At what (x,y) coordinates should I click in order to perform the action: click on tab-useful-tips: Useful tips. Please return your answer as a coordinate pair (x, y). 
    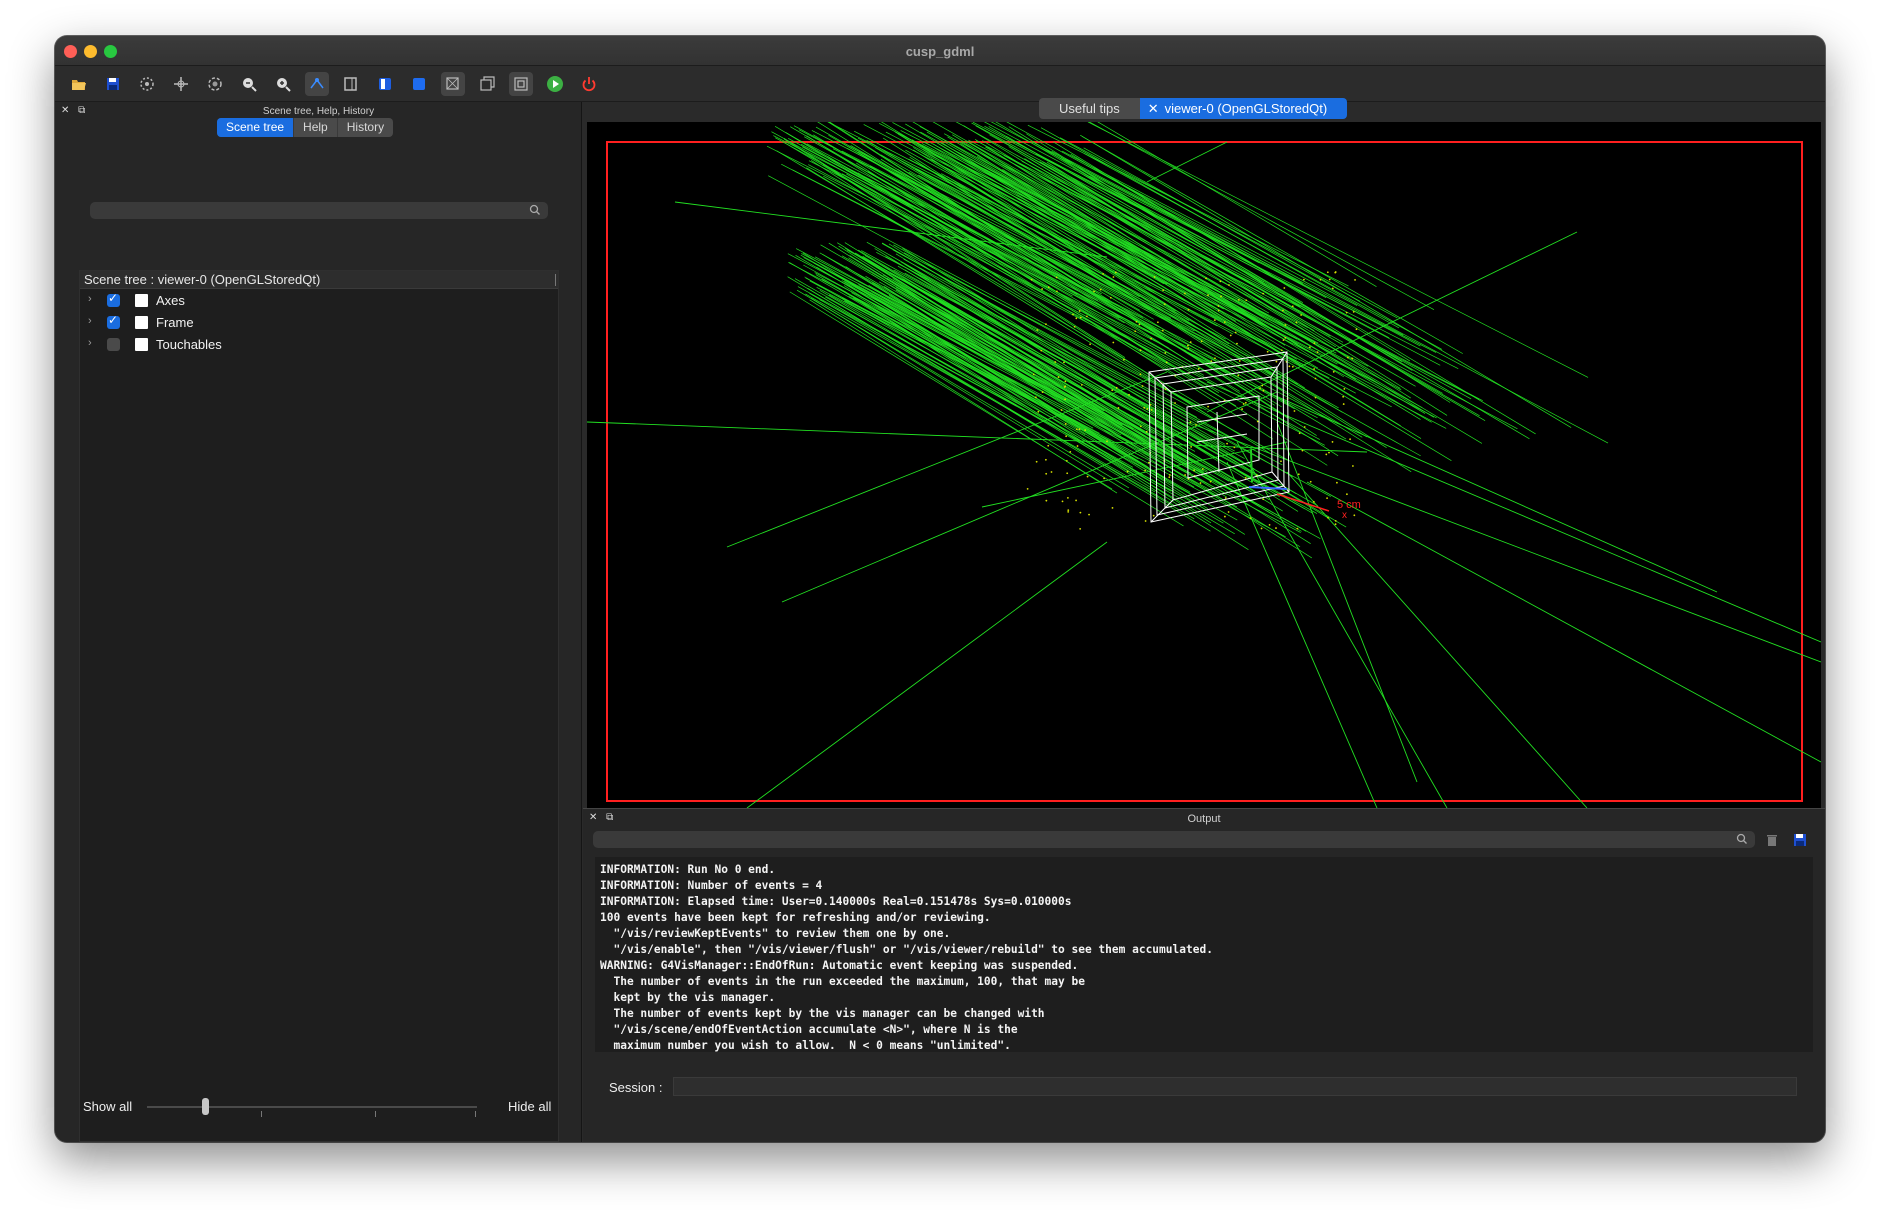
    Looking at the image, I should click on (1089, 108).